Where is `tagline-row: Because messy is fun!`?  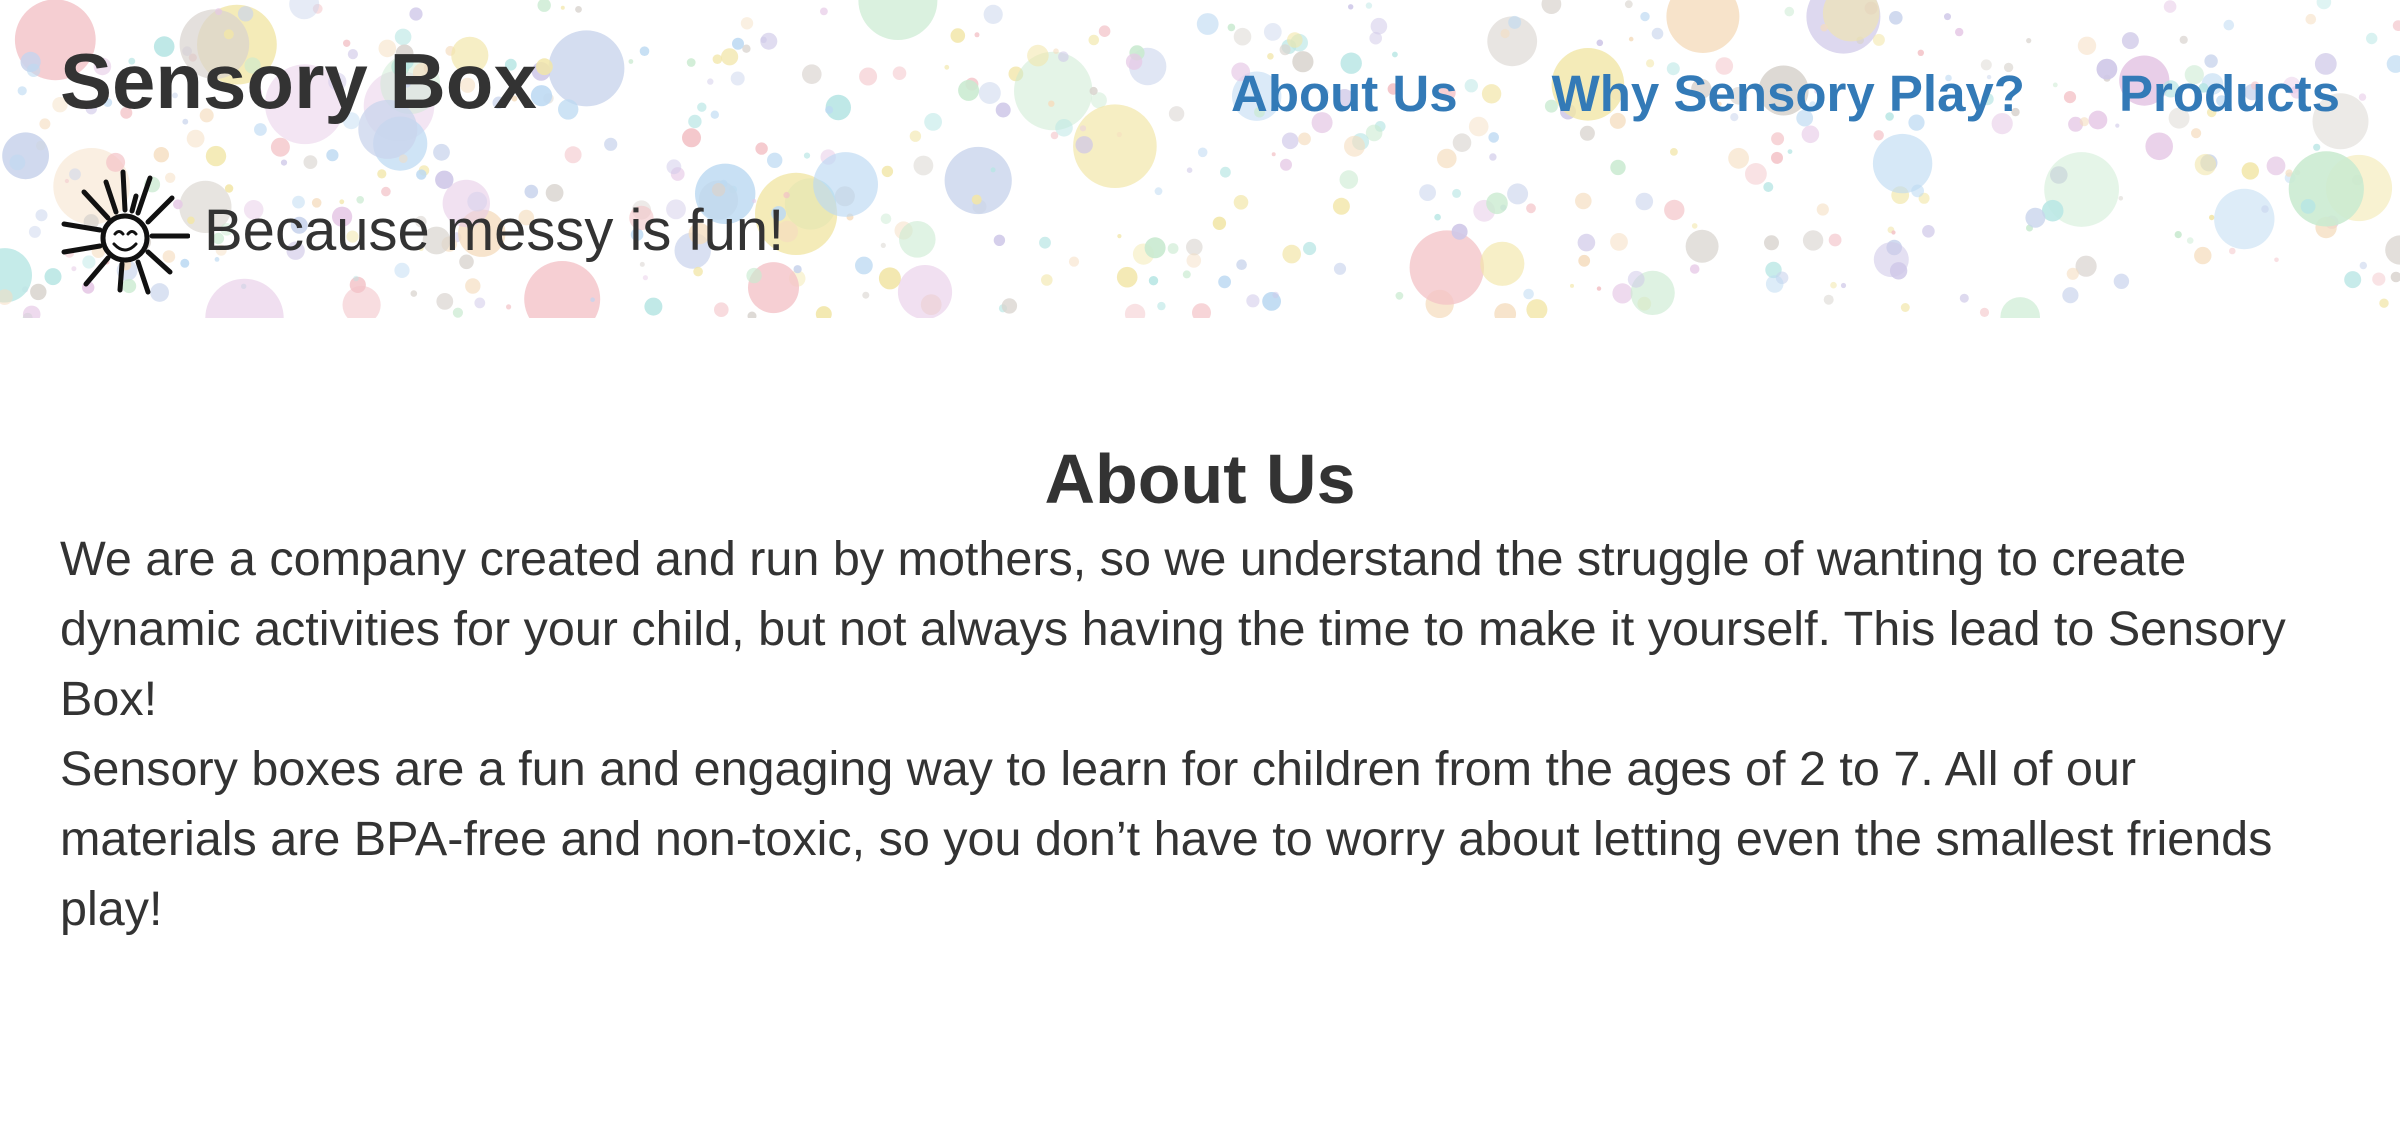 tagline-row: Because messy is fun! is located at coordinates (422, 231).